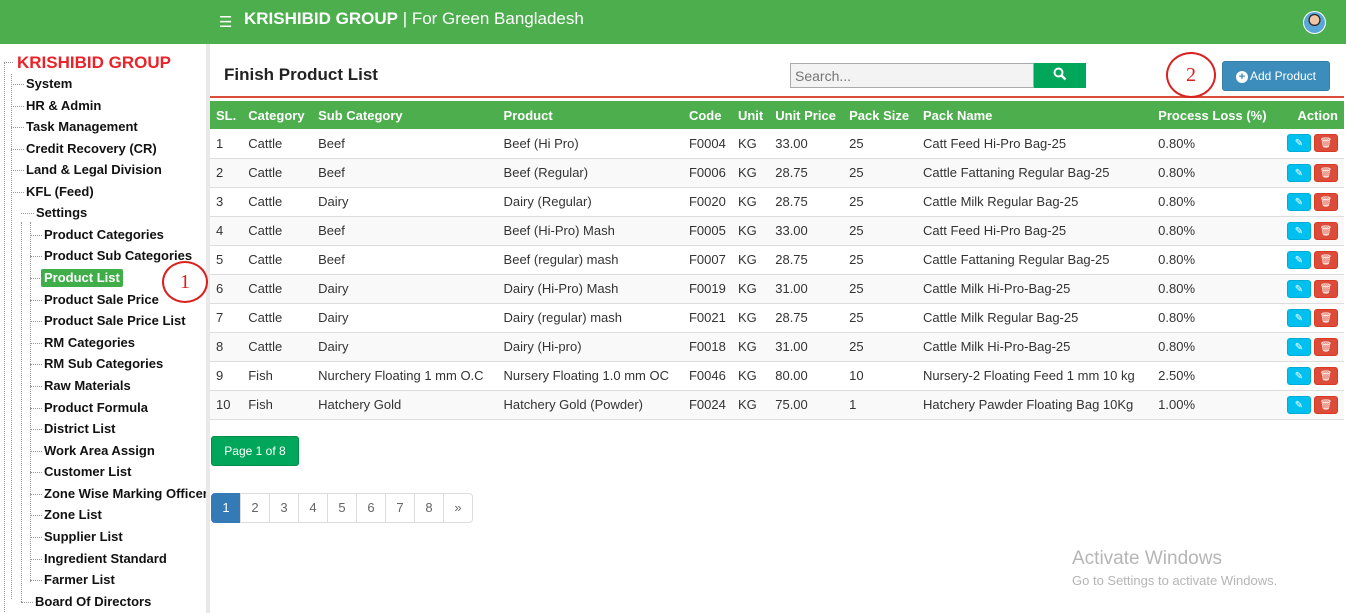 The width and height of the screenshot is (1346, 613). What do you see at coordinates (429, 508) in the screenshot?
I see `pagination-page-8: 8` at bounding box center [429, 508].